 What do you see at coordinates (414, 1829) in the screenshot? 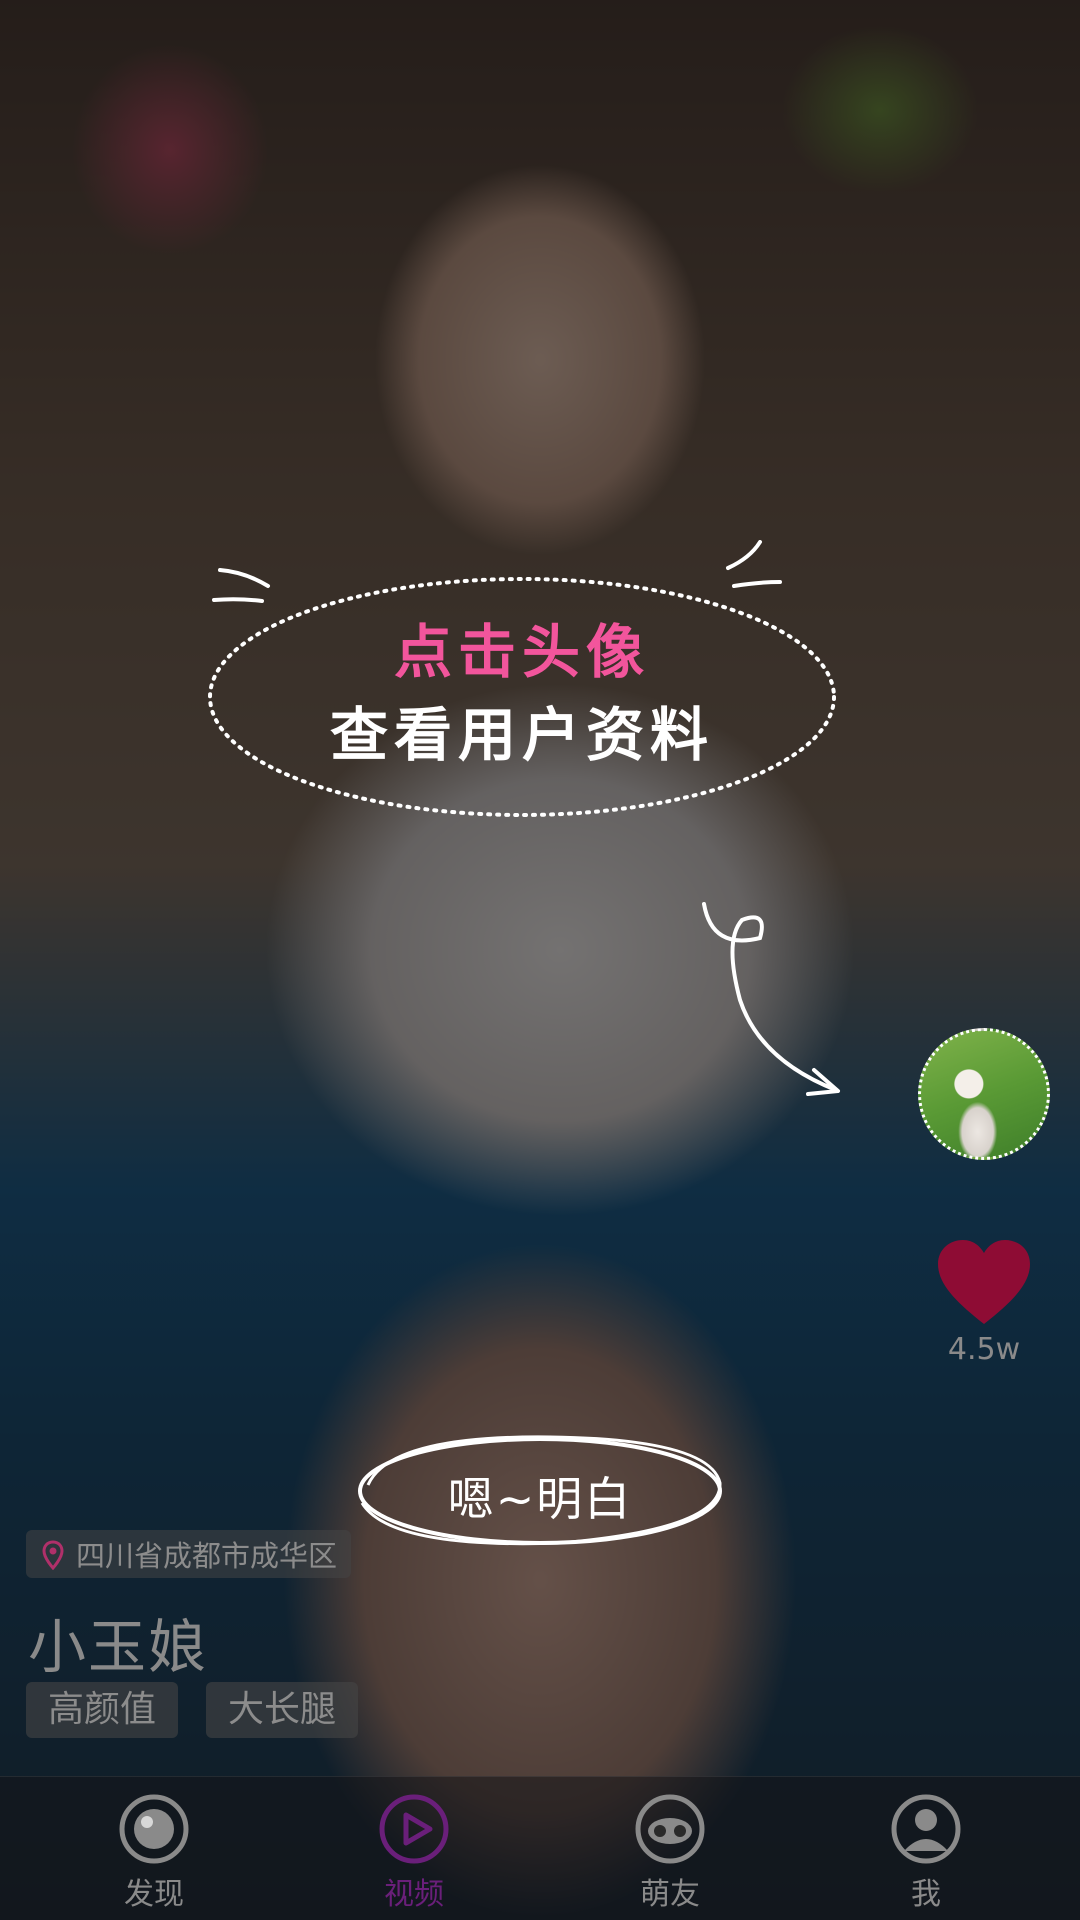
I see `video-play-icon` at bounding box center [414, 1829].